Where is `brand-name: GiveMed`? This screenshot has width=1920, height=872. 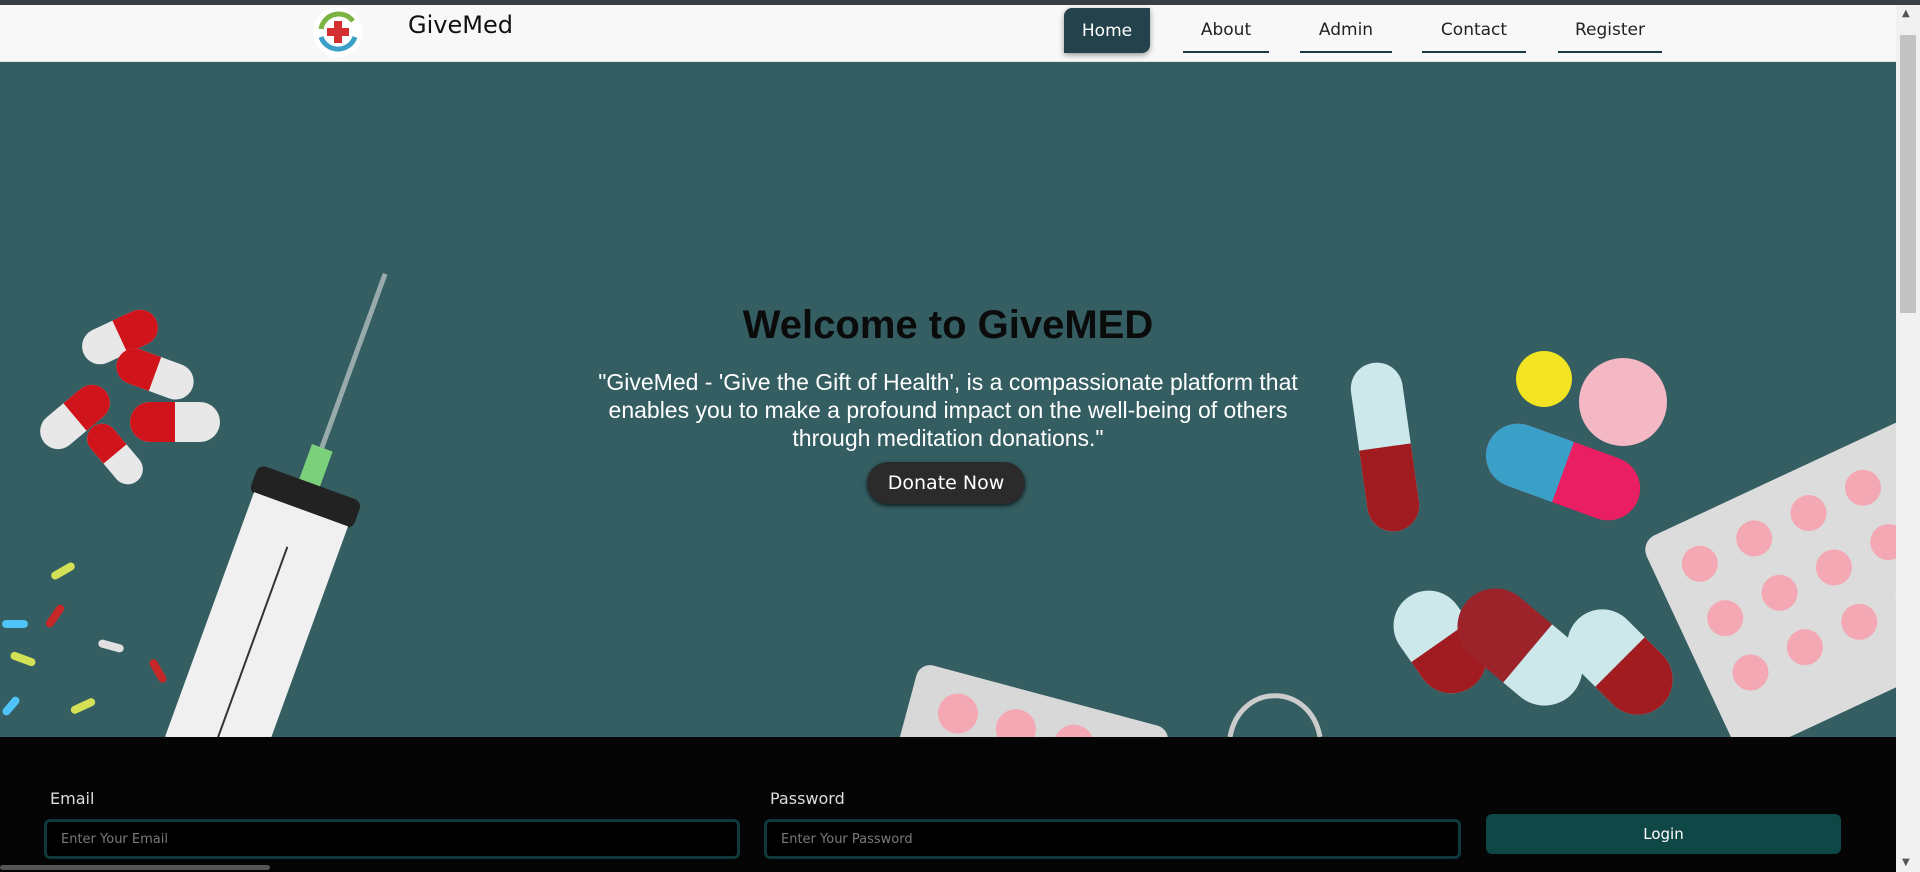 brand-name: GiveMed is located at coordinates (460, 25).